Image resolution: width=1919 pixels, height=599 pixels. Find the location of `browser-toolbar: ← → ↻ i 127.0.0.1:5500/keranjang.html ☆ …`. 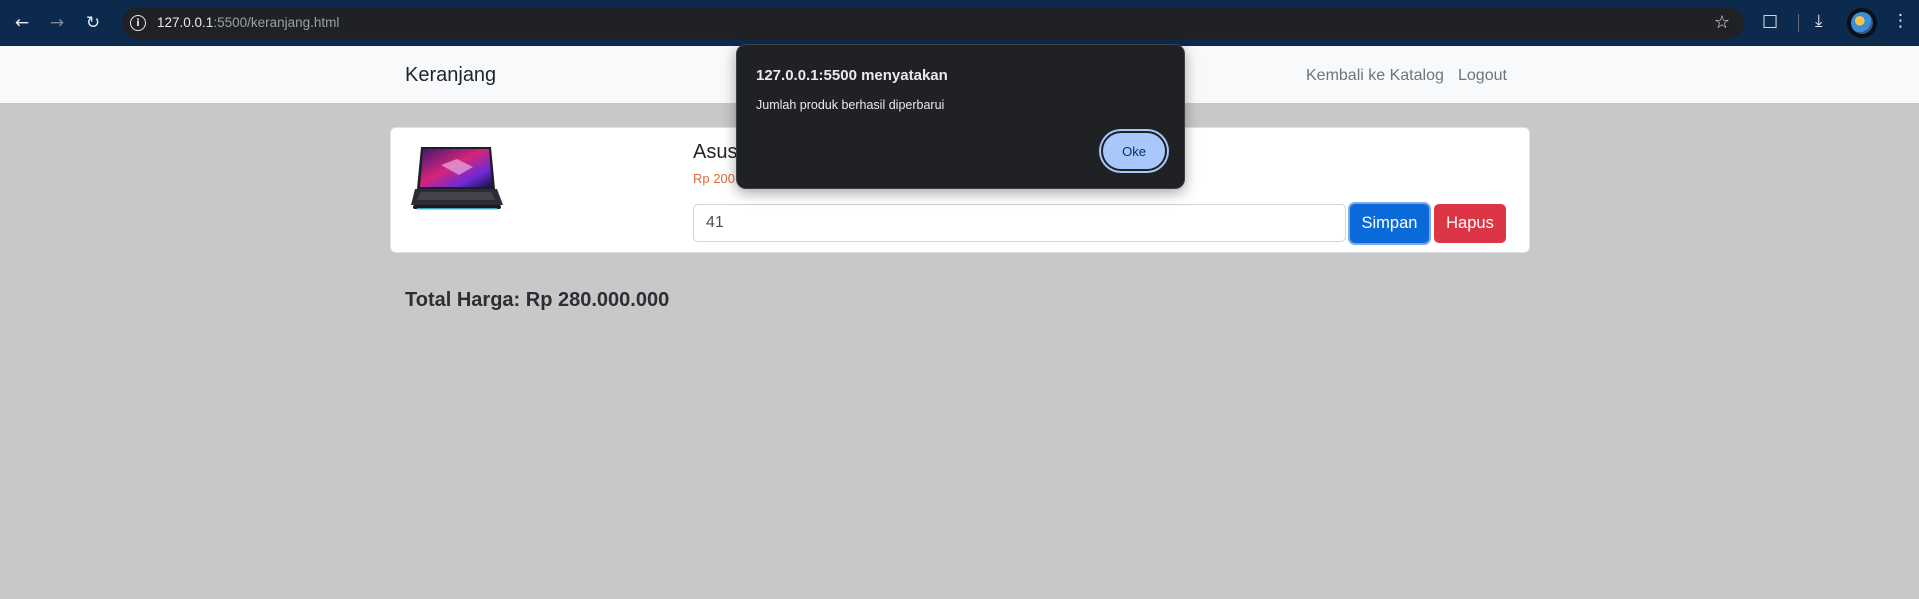

browser-toolbar: ← → ↻ i 127.0.0.1:5500/keranjang.html ☆ … is located at coordinates (959, 23).